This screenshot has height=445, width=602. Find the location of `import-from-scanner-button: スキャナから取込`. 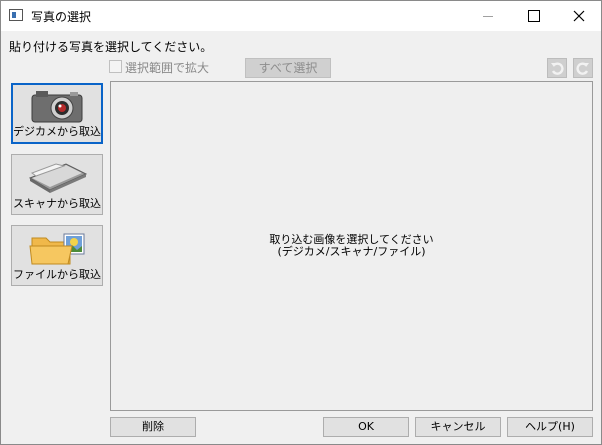

import-from-scanner-button: スキャナから取込 is located at coordinates (57, 184).